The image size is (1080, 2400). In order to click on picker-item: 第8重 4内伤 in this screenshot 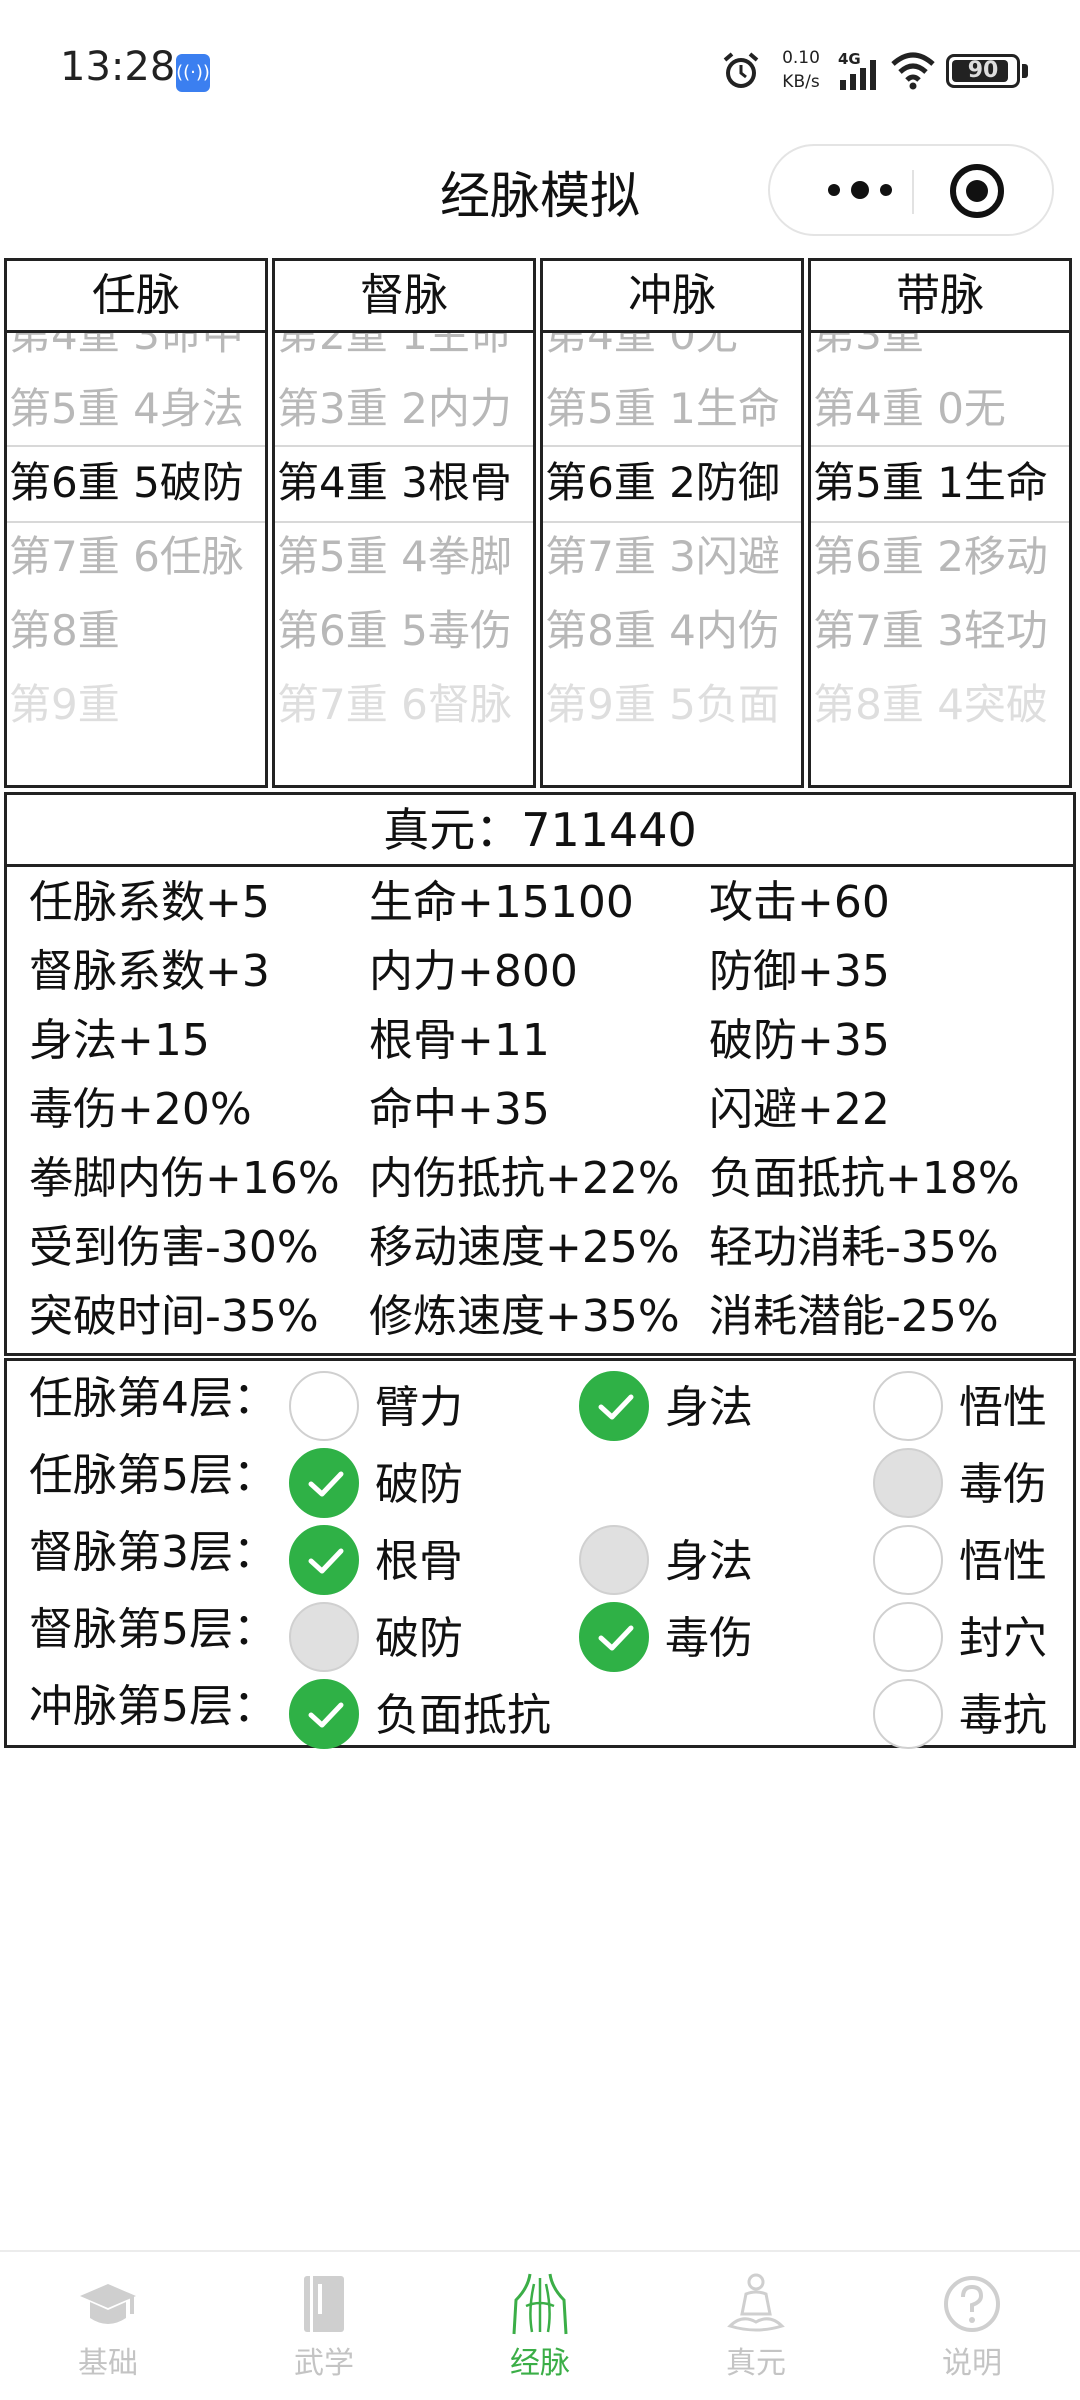, I will do `click(672, 631)`.